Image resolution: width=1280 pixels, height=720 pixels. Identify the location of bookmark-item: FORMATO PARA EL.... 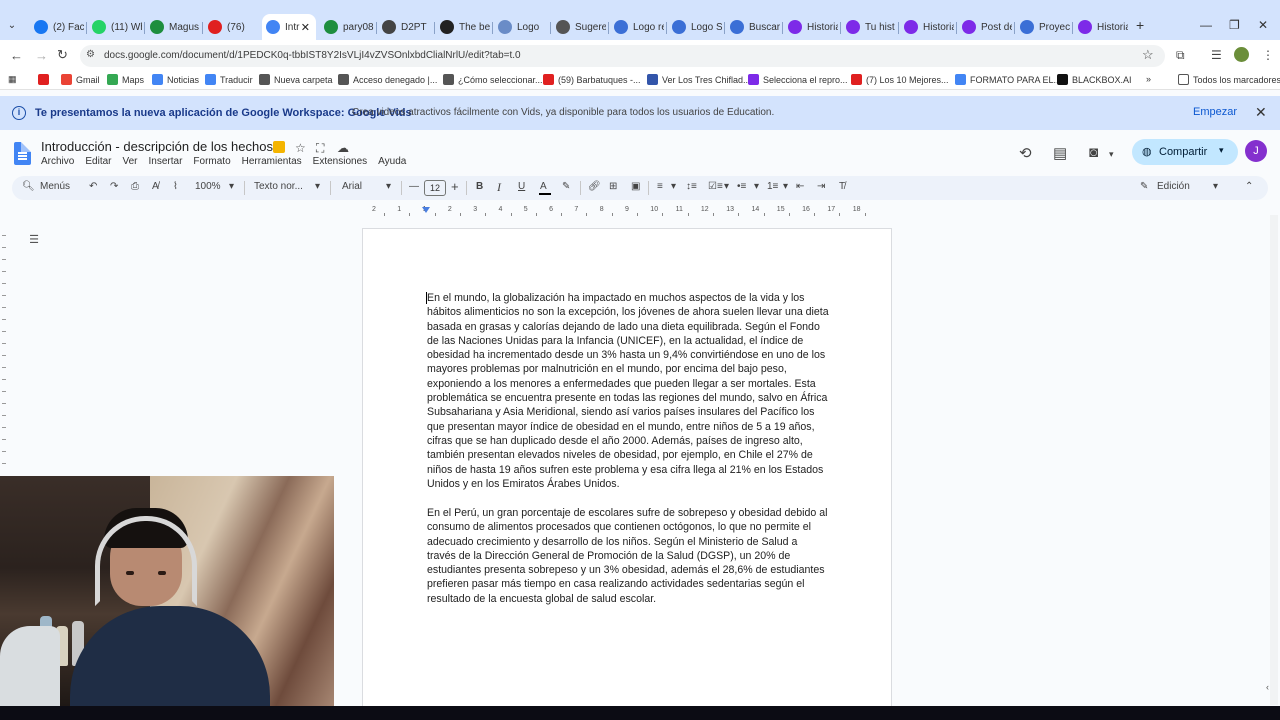
(1008, 79).